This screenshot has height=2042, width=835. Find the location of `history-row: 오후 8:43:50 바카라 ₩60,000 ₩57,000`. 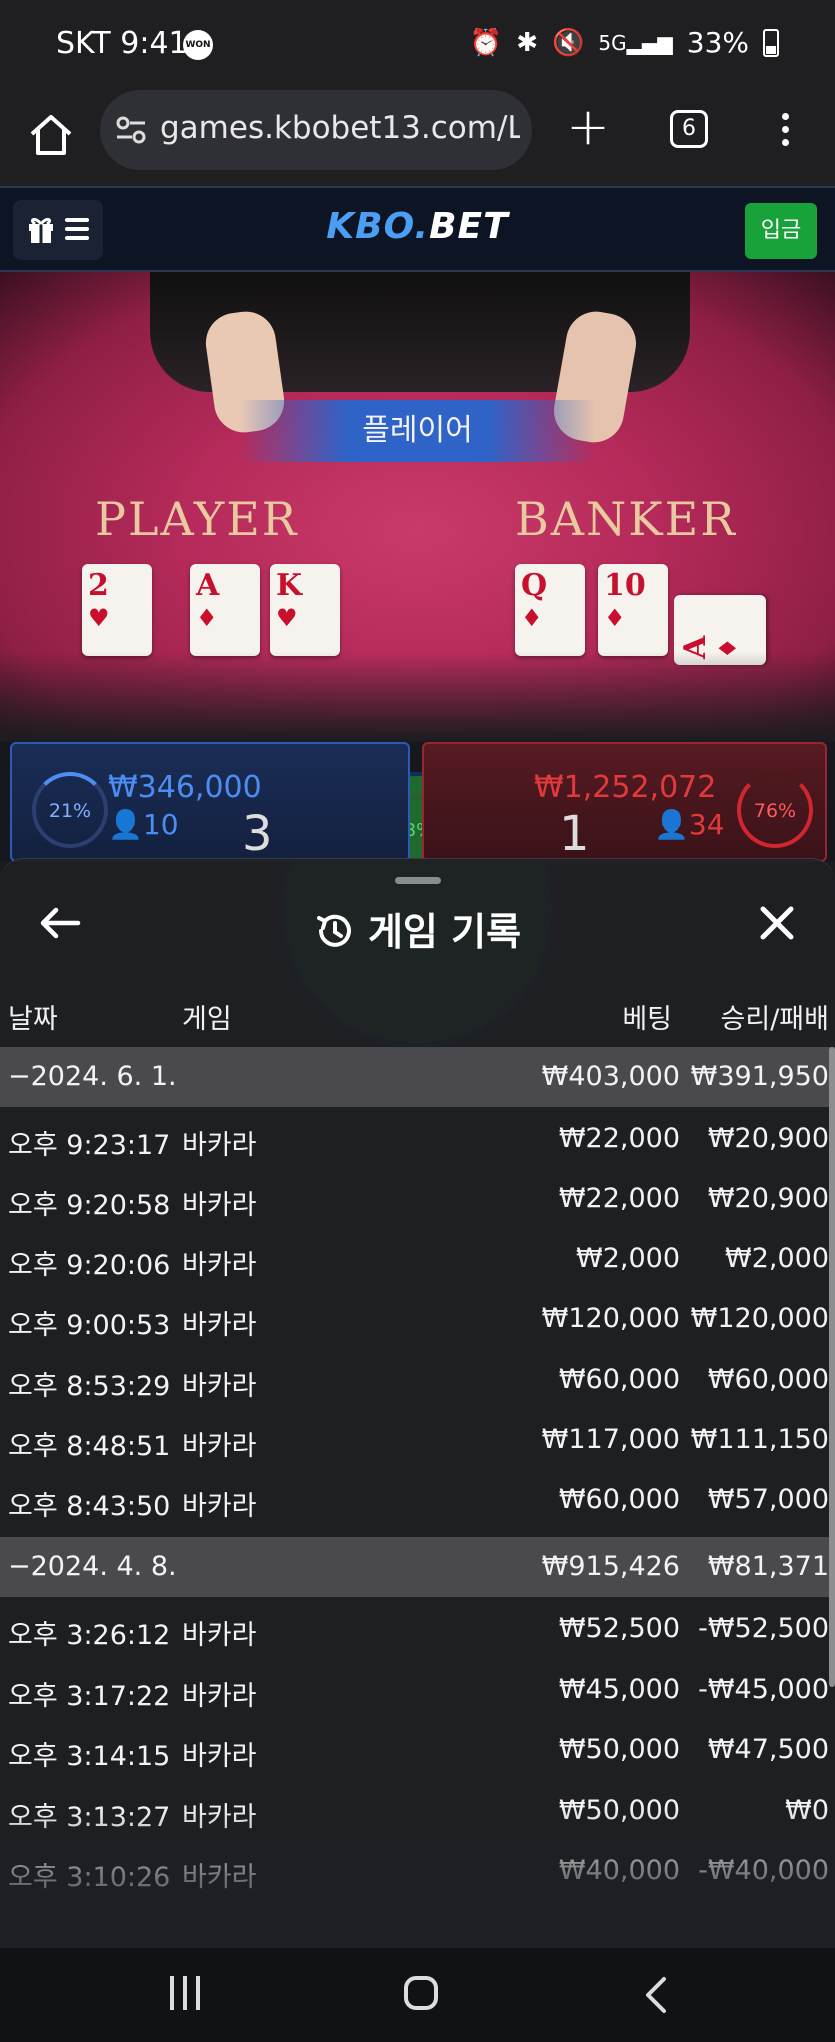

history-row: 오후 8:43:50 바카라 ₩60,000 ₩57,000 is located at coordinates (417, 1500).